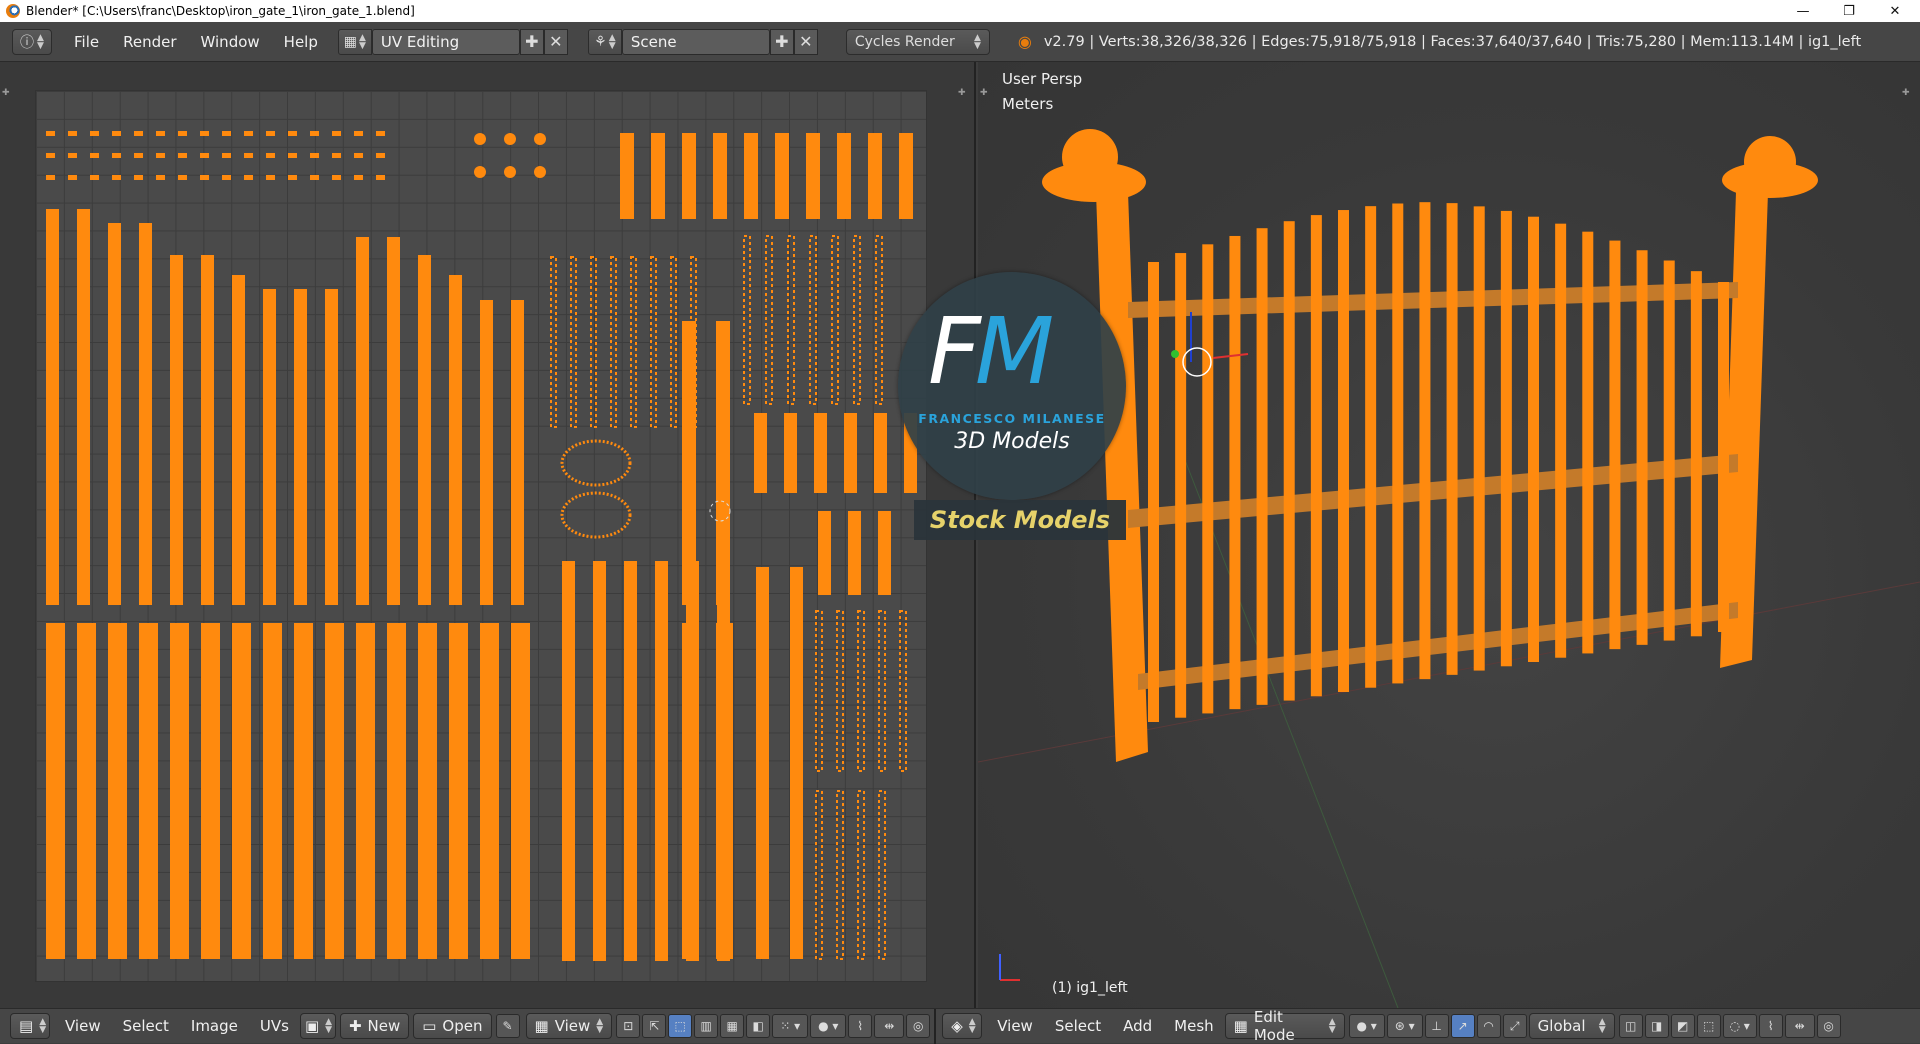 Image resolution: width=1920 pixels, height=1044 pixels. I want to click on vp-snap-icon: ⌇, so click(1770, 1026).